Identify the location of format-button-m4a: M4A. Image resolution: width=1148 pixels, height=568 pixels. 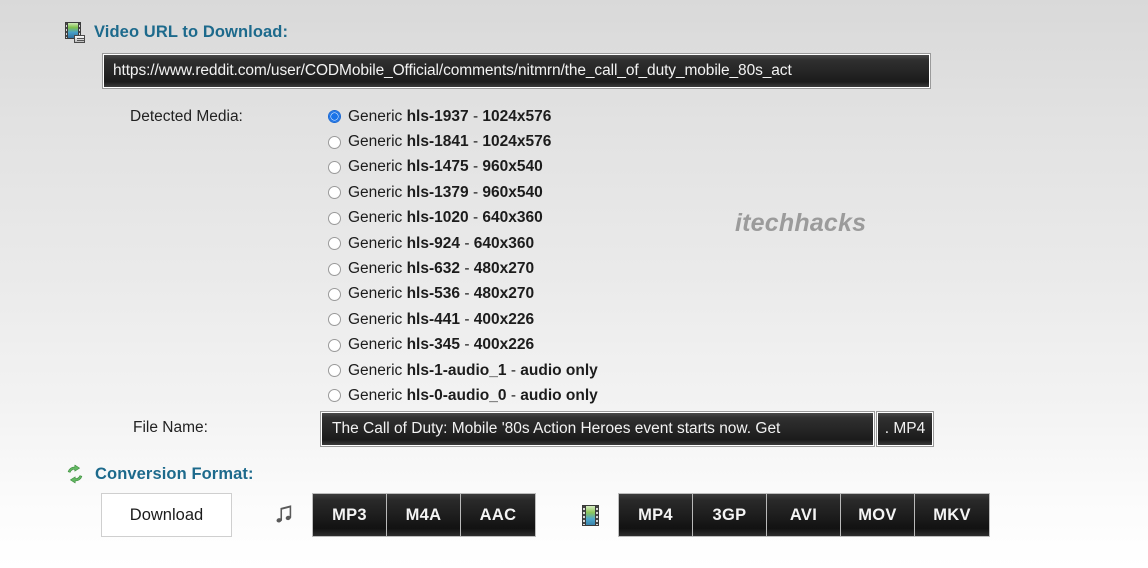
(424, 515).